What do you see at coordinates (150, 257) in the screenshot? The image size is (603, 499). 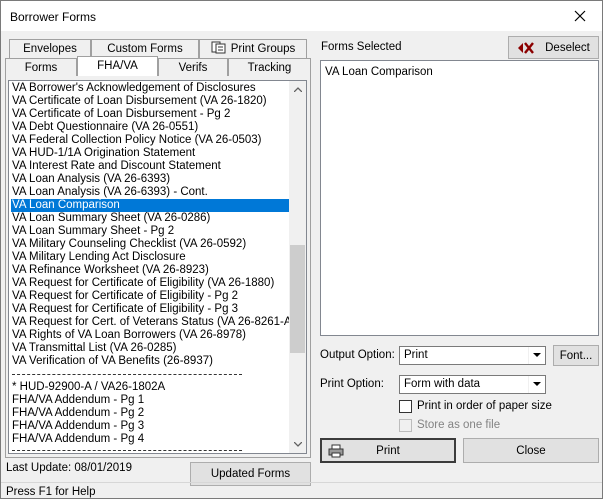 I see `list-item: VA Military Lending Act Disclosure` at bounding box center [150, 257].